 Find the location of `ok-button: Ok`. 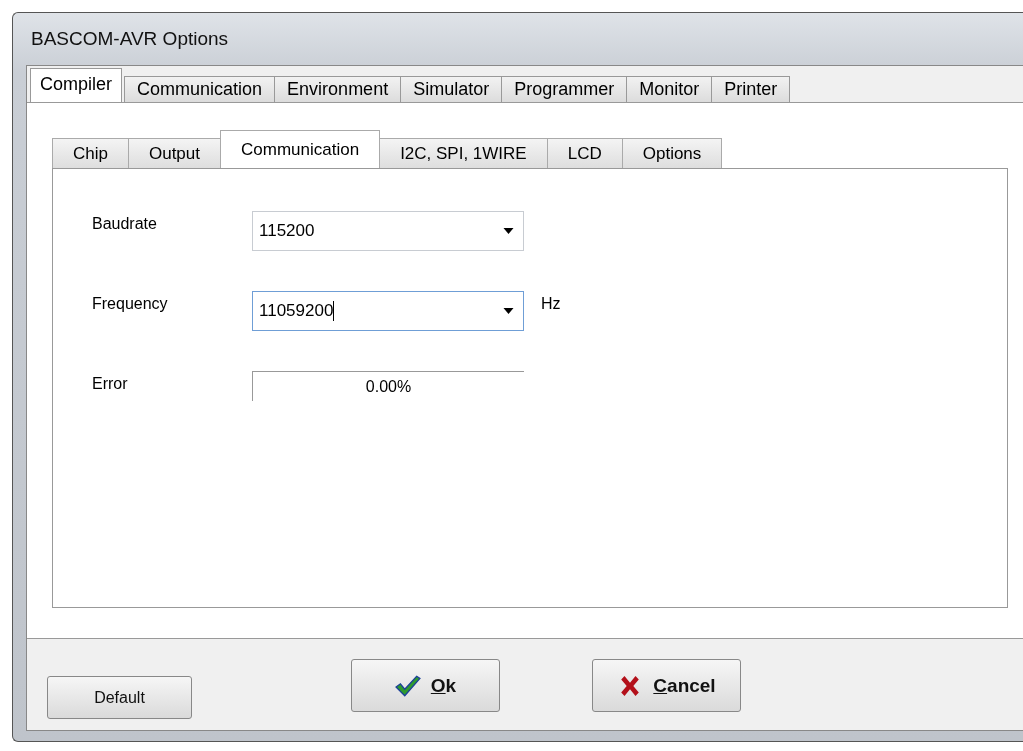

ok-button: Ok is located at coordinates (425, 685).